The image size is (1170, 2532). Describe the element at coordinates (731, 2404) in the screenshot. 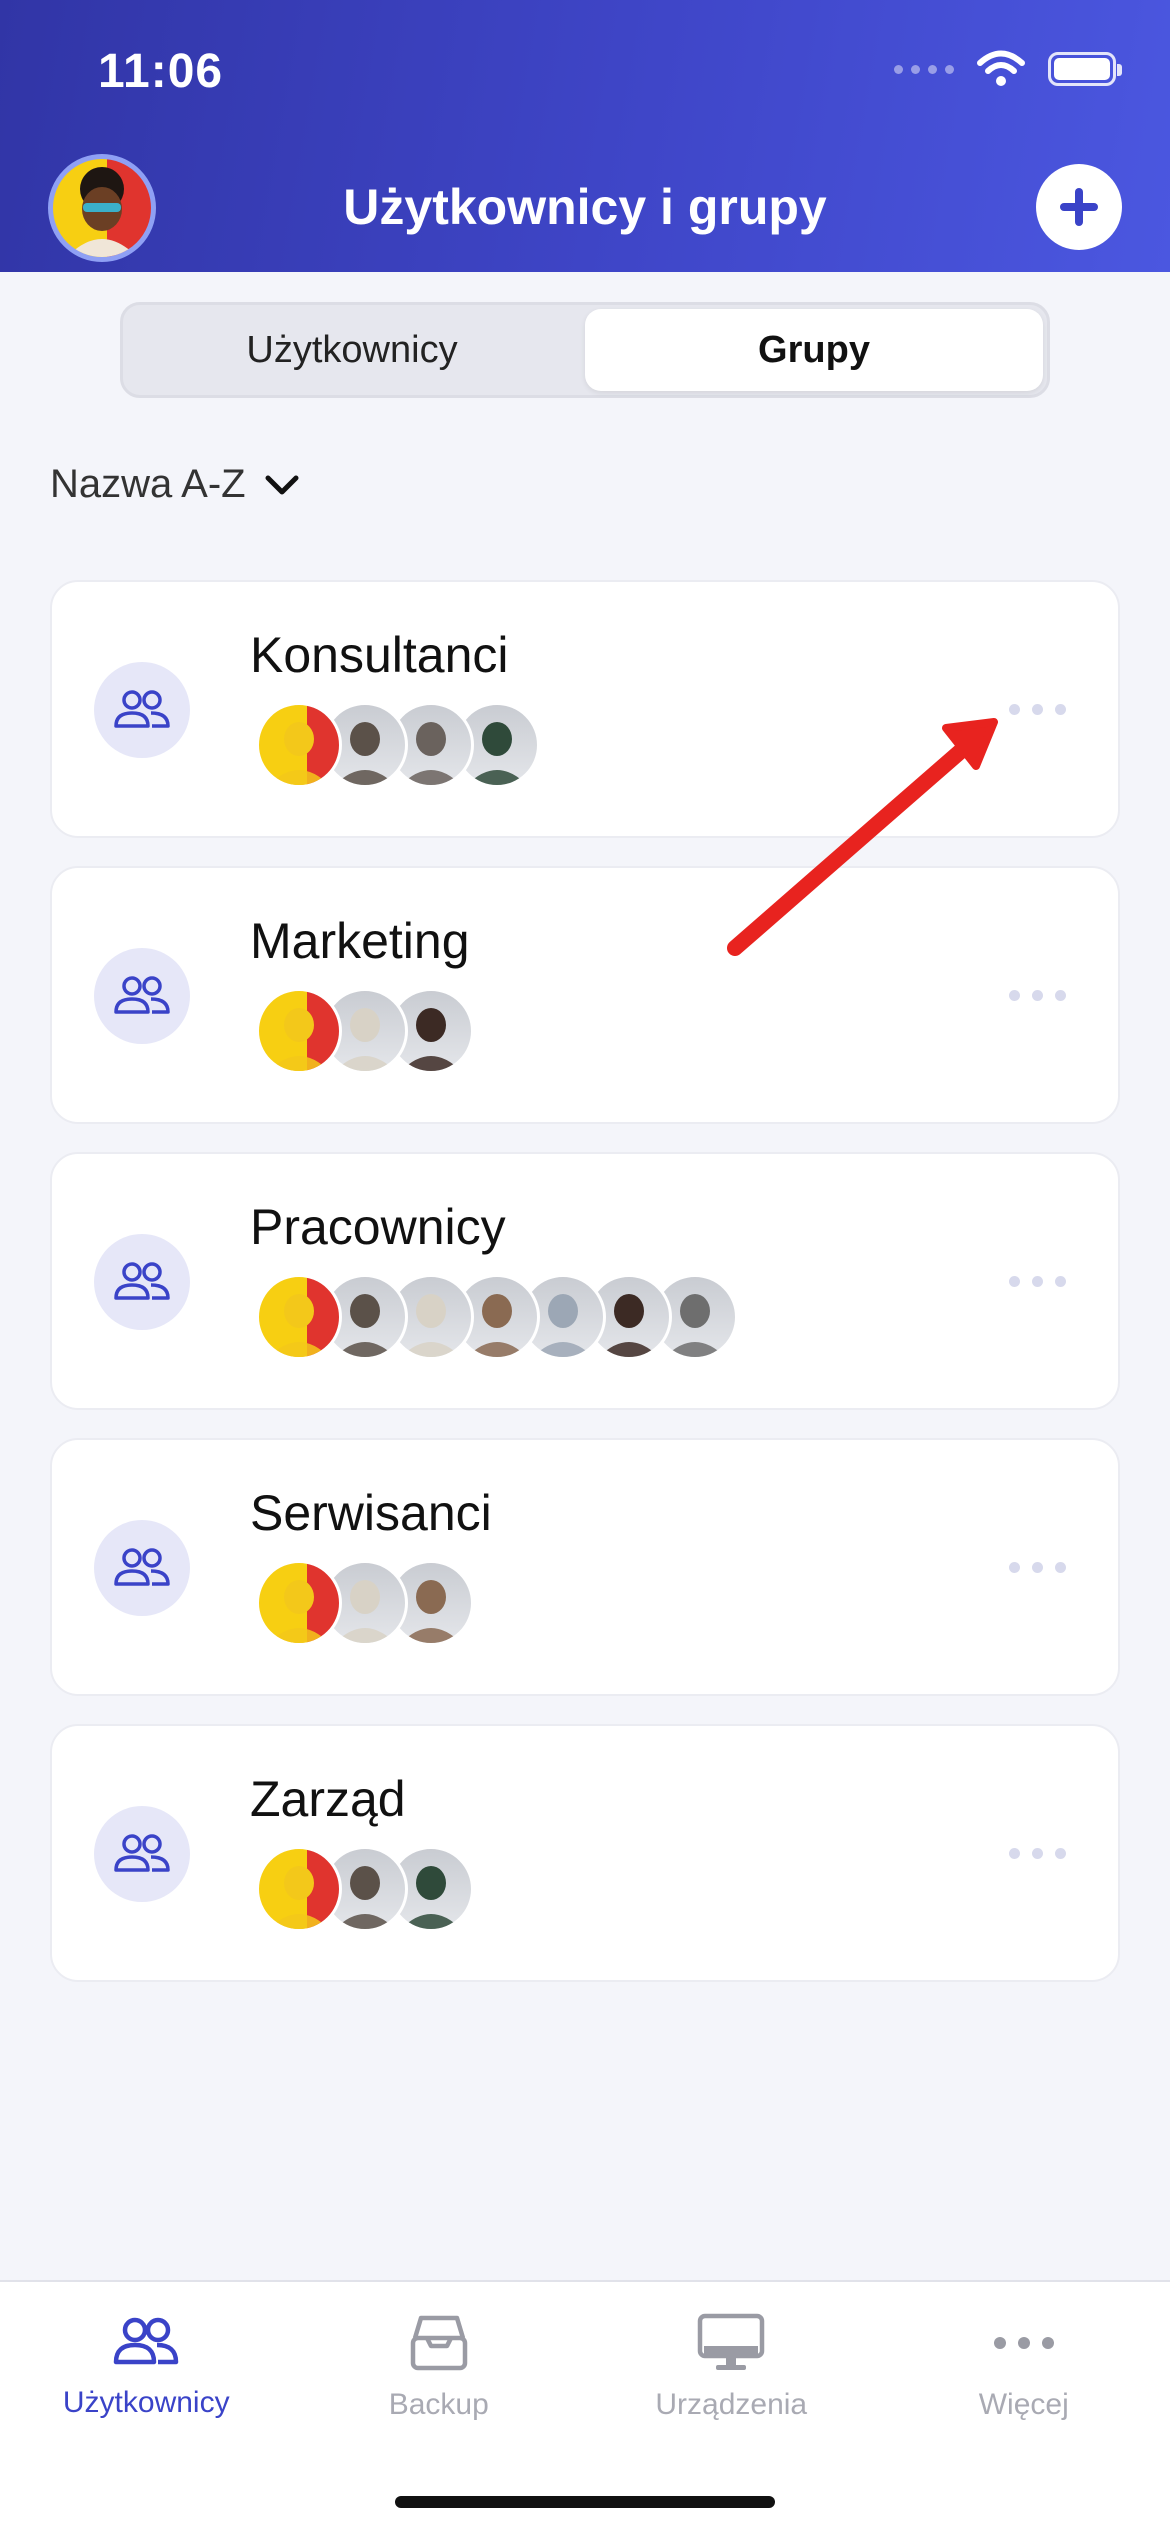

I see `tab-label: Urządzenia` at that location.